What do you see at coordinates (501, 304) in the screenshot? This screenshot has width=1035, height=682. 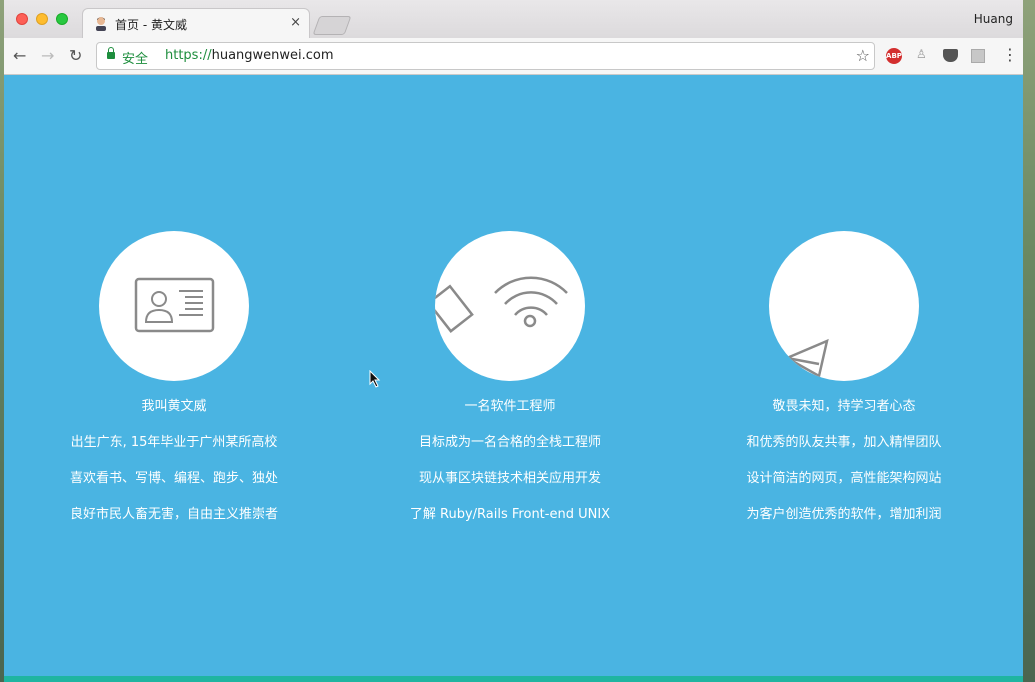 I see `wifi-icon` at bounding box center [501, 304].